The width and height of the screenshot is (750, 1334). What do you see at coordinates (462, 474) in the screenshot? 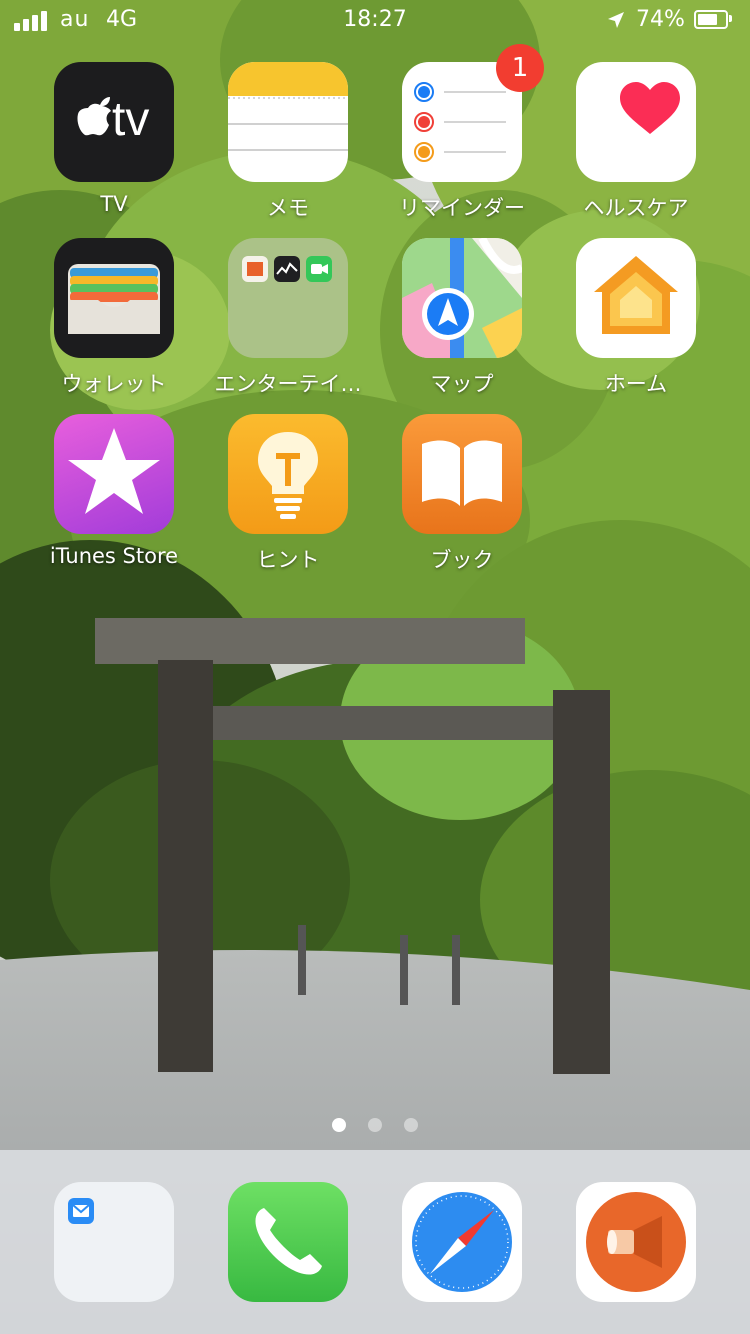
I see `books-icon` at bounding box center [462, 474].